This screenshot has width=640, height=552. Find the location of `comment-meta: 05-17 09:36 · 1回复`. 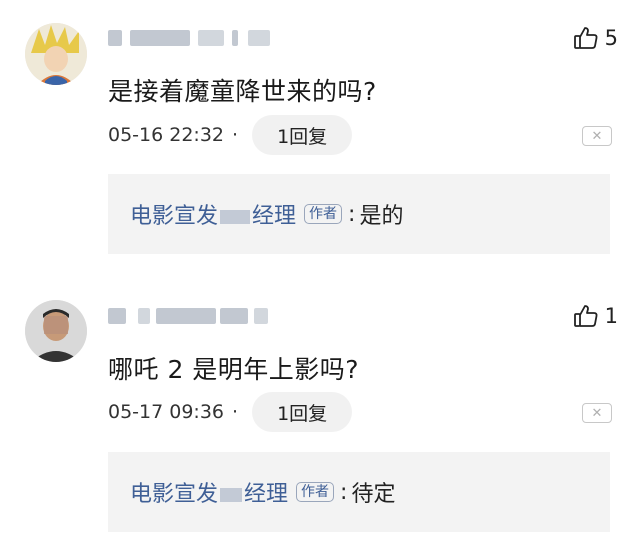

comment-meta: 05-17 09:36 · 1回复 is located at coordinates (230, 412).